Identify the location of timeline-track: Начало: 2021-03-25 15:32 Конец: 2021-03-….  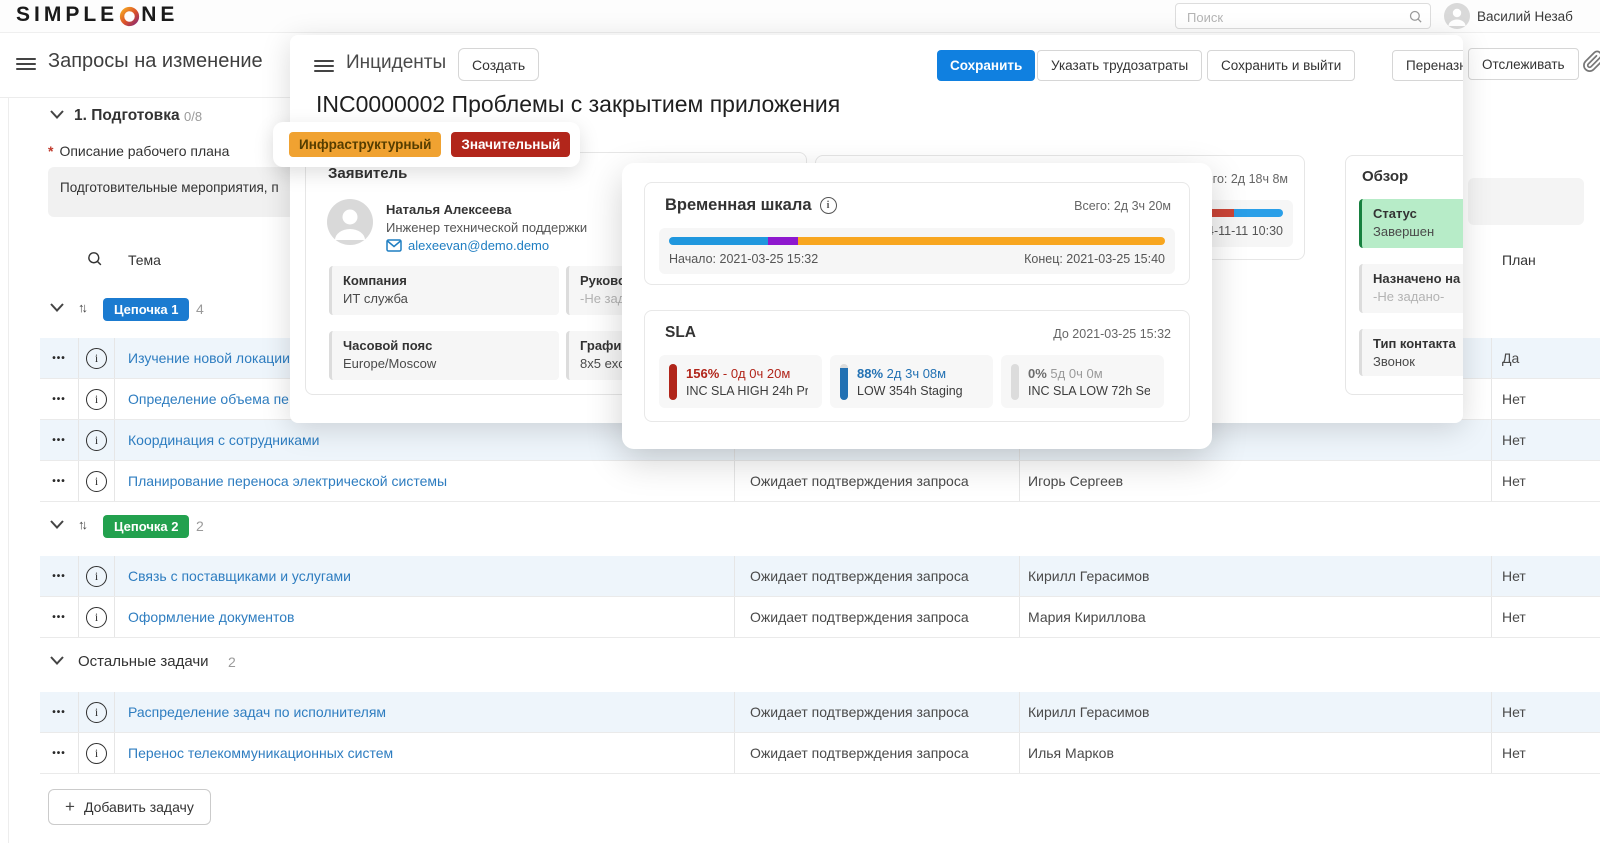
(917, 251).